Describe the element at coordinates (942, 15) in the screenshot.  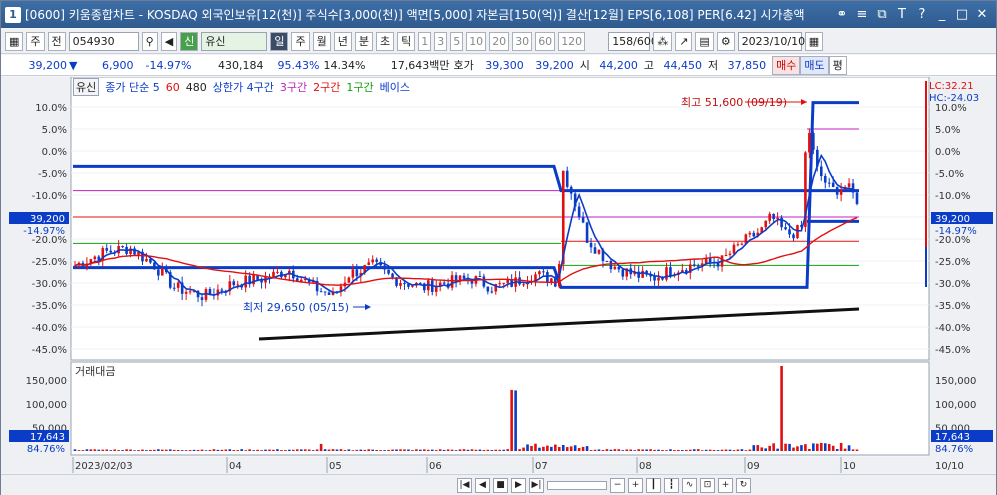
I see `minimize-icon: _` at that location.